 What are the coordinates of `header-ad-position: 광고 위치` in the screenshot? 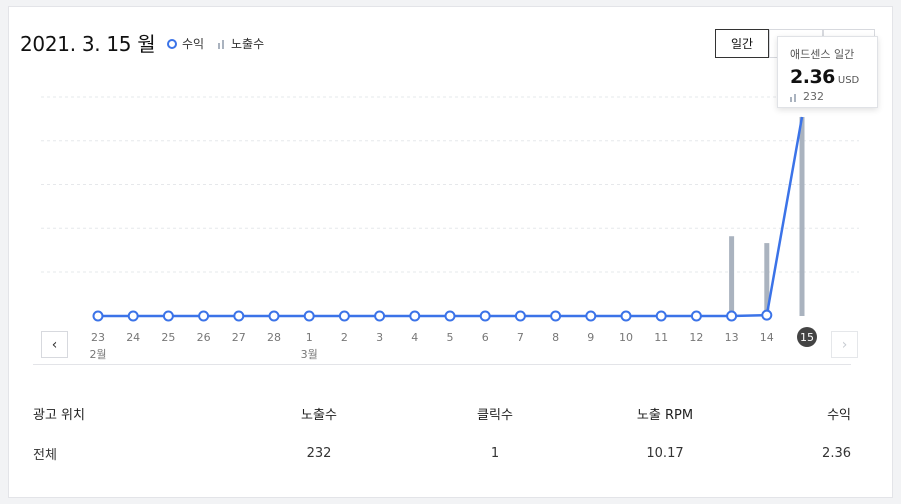 It's located at (59, 415).